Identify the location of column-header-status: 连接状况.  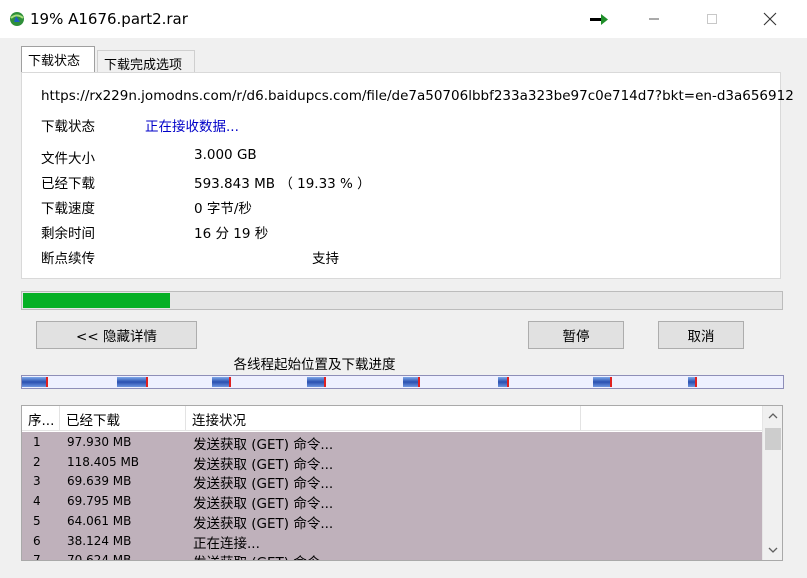
(383, 418).